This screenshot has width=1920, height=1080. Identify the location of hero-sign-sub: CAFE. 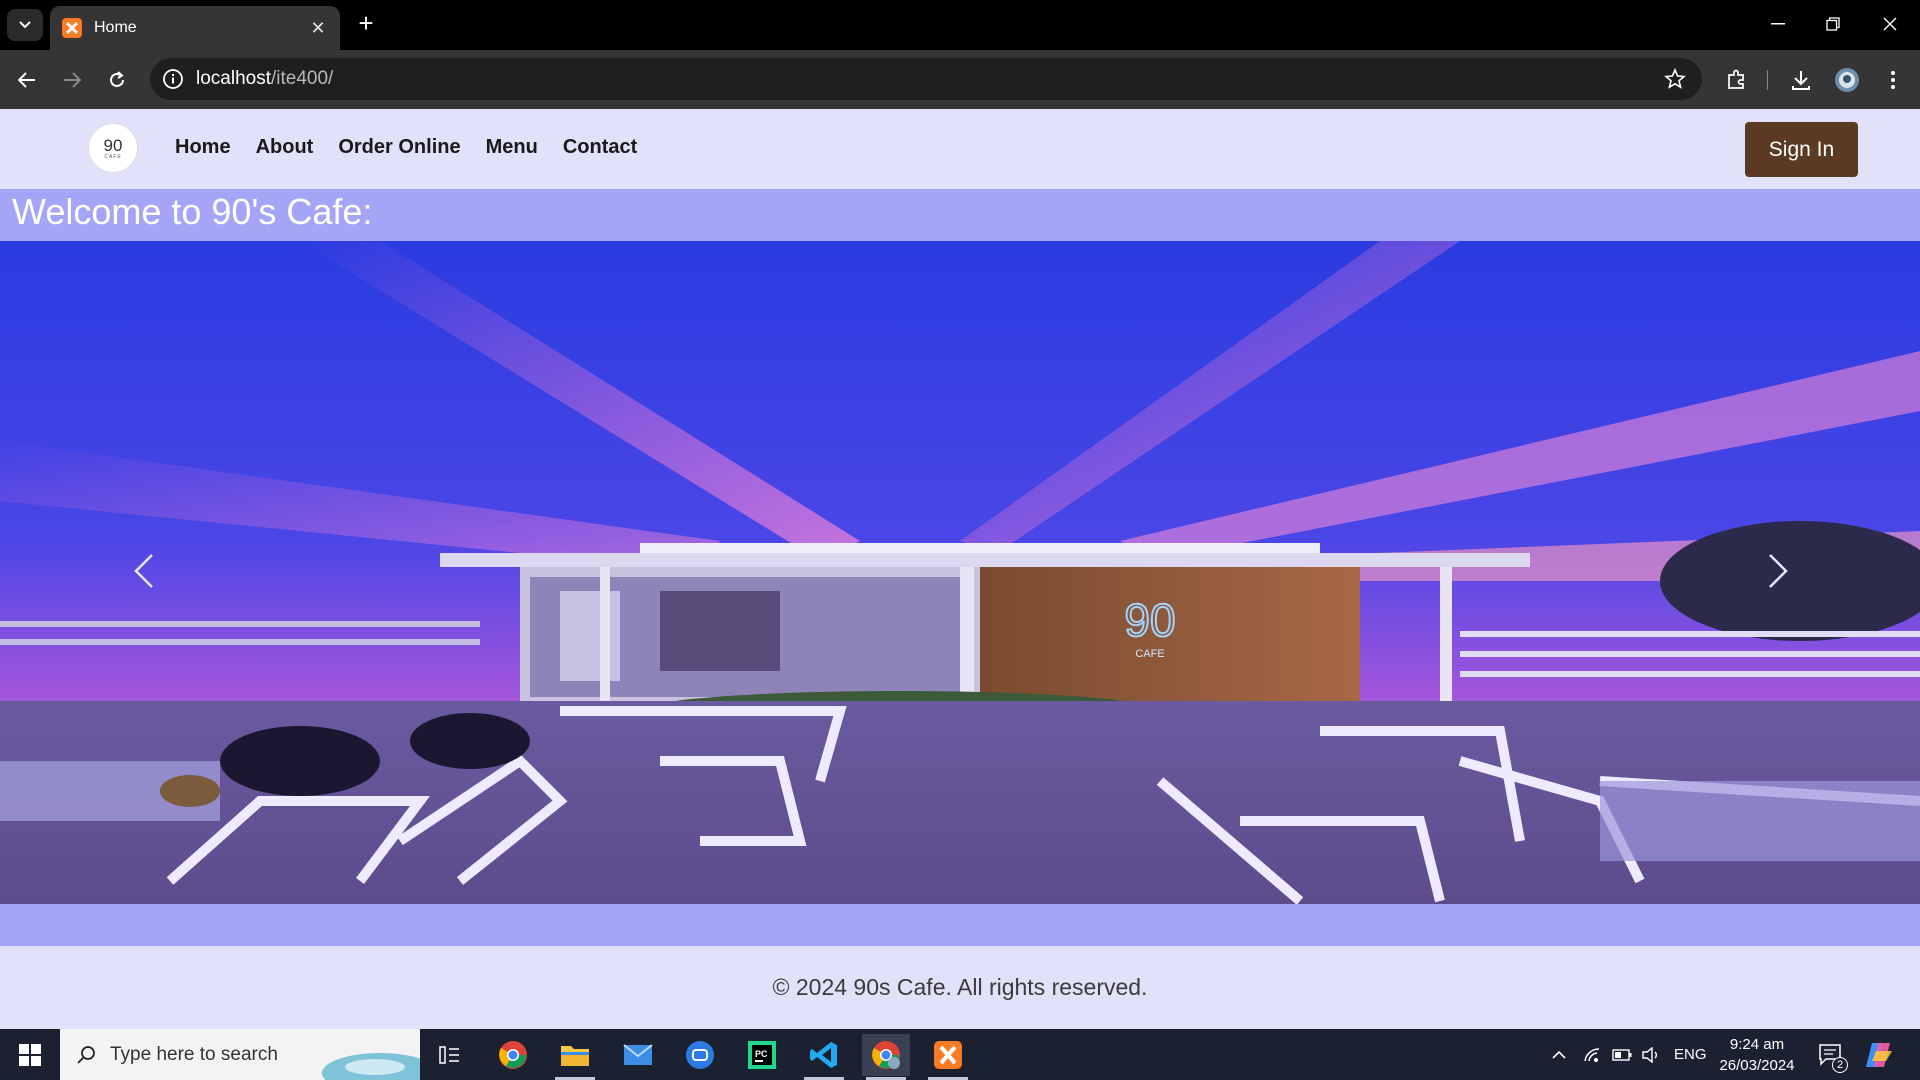
(1149, 654).